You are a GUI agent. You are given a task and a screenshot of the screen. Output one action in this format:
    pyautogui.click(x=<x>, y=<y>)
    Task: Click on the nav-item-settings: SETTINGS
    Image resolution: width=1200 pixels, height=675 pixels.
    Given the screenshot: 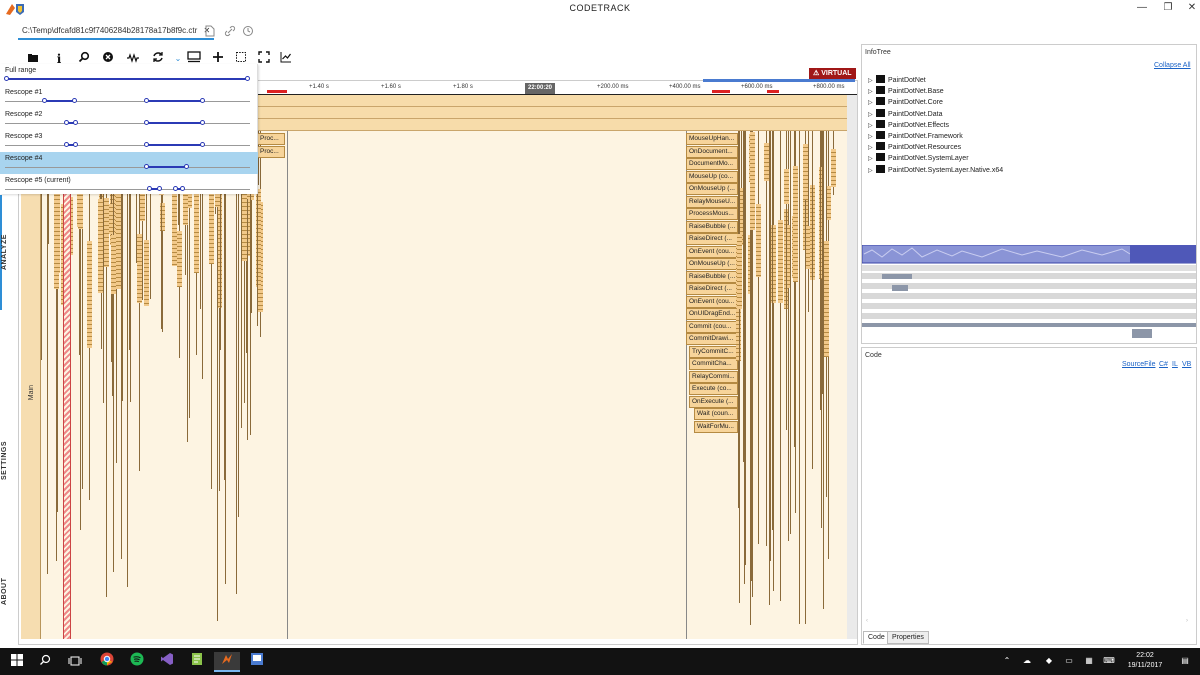 What is the action you would take?
    pyautogui.click(x=8, y=457)
    